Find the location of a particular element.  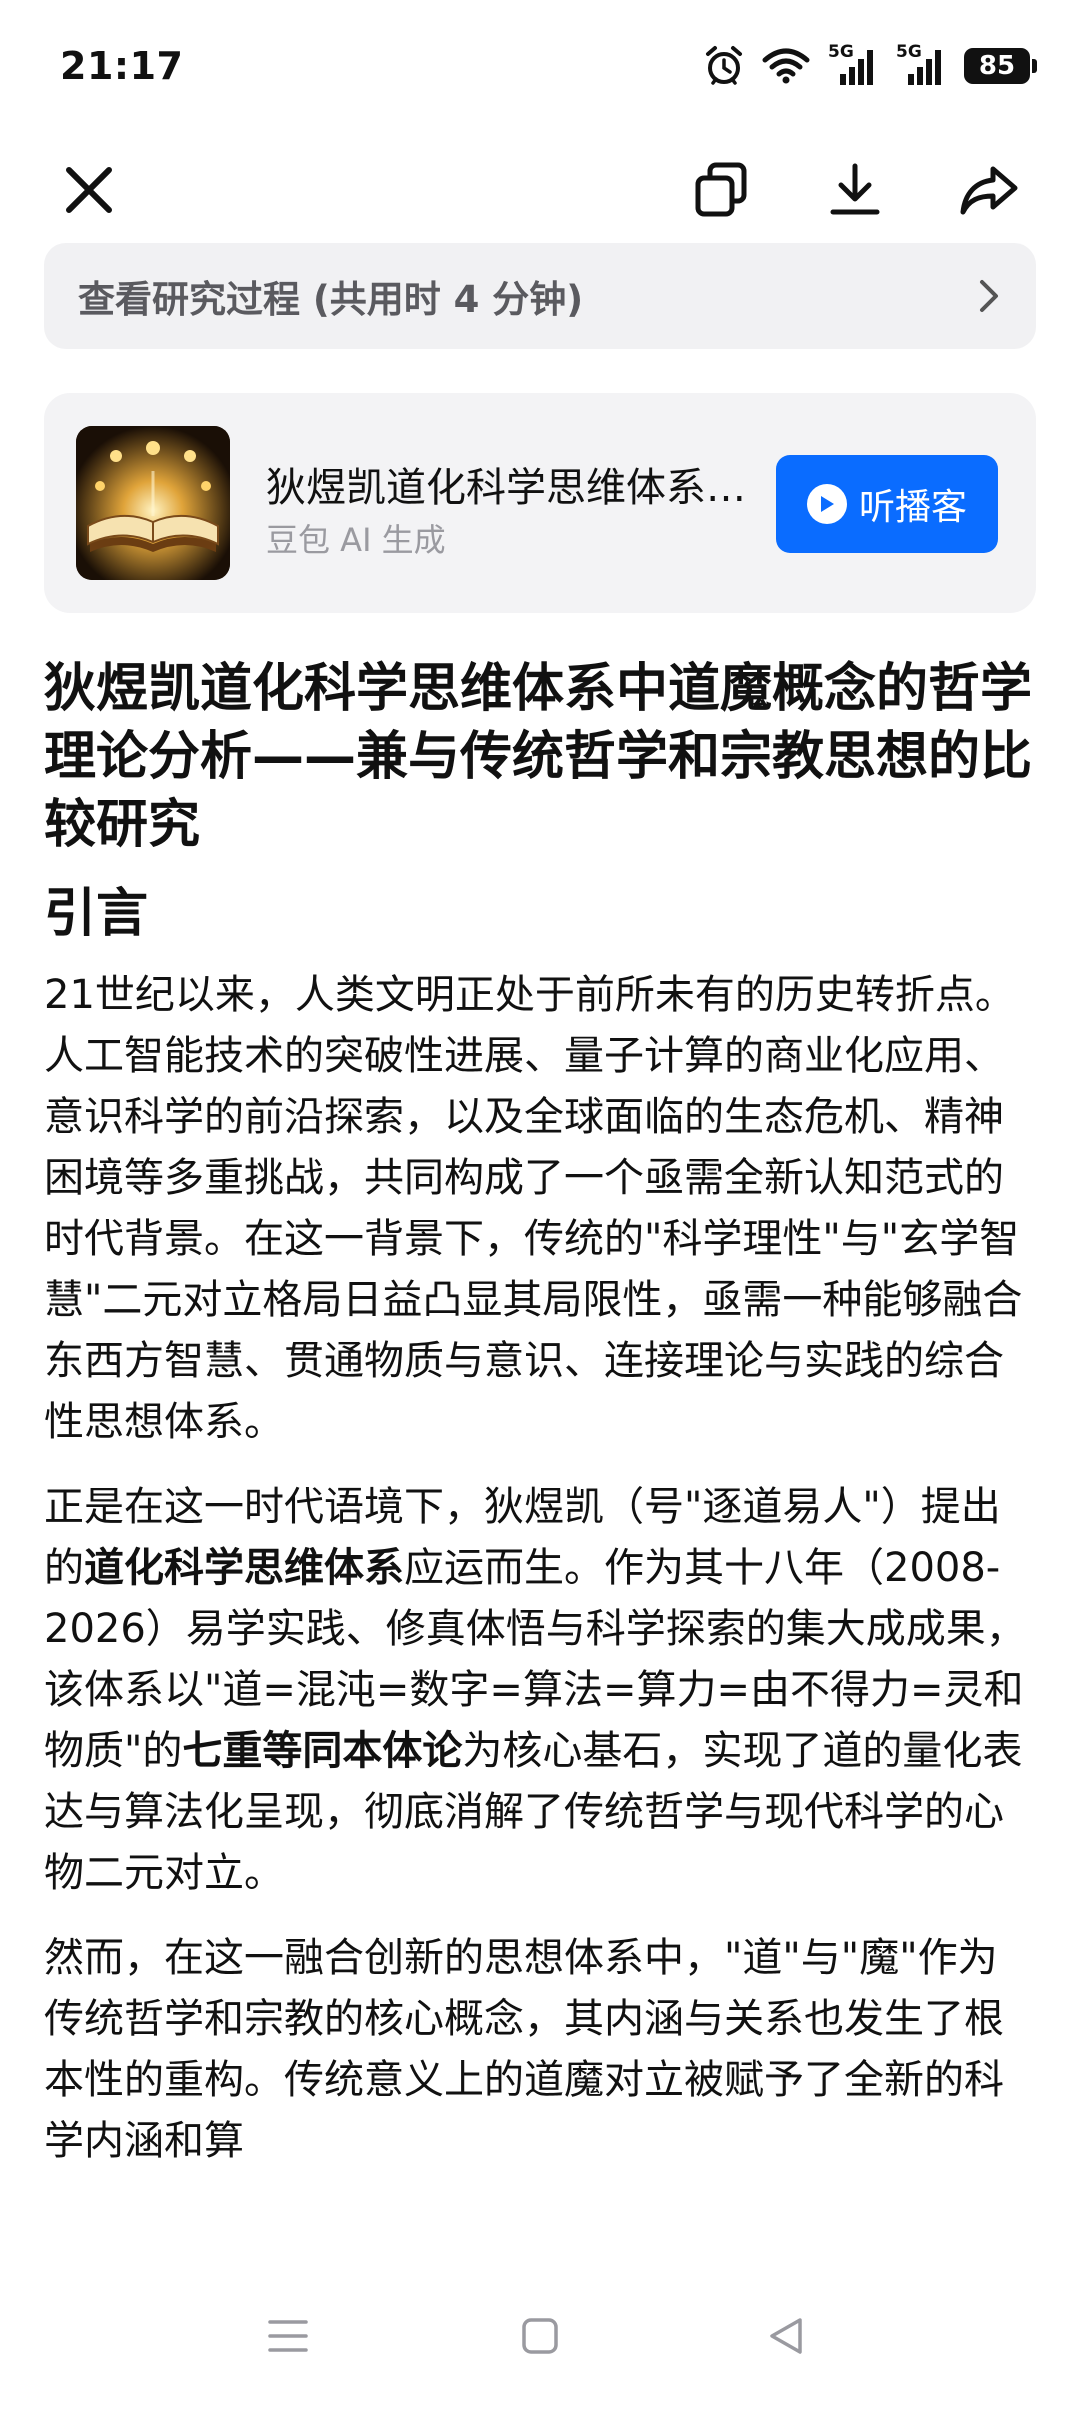

status-time: 21:17 is located at coordinates (122, 66).